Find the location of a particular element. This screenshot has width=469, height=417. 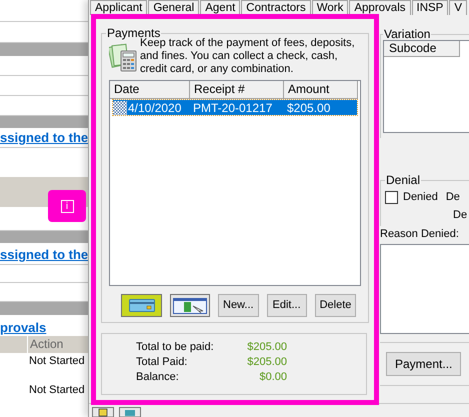

column-header: Date is located at coordinates (150, 90).